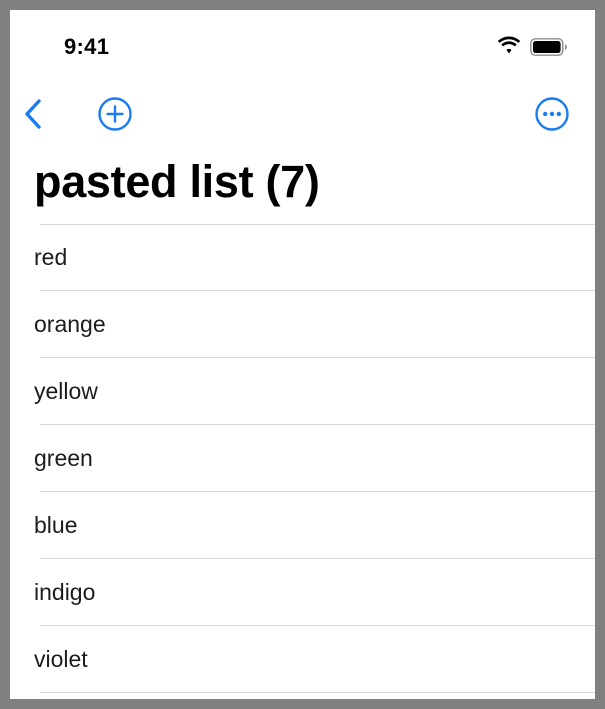 Image resolution: width=605 pixels, height=709 pixels. What do you see at coordinates (63, 458) in the screenshot?
I see `list-item-label: green` at bounding box center [63, 458].